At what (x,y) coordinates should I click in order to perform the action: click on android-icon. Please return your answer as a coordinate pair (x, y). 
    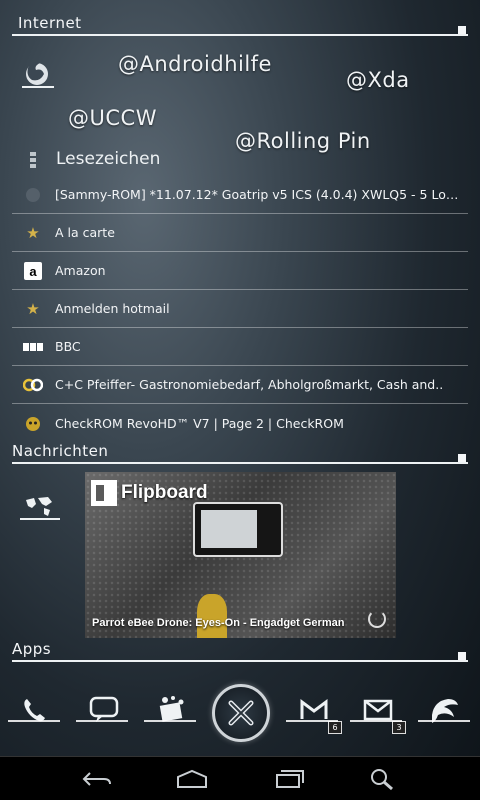
    Looking at the image, I should click on (33, 195).